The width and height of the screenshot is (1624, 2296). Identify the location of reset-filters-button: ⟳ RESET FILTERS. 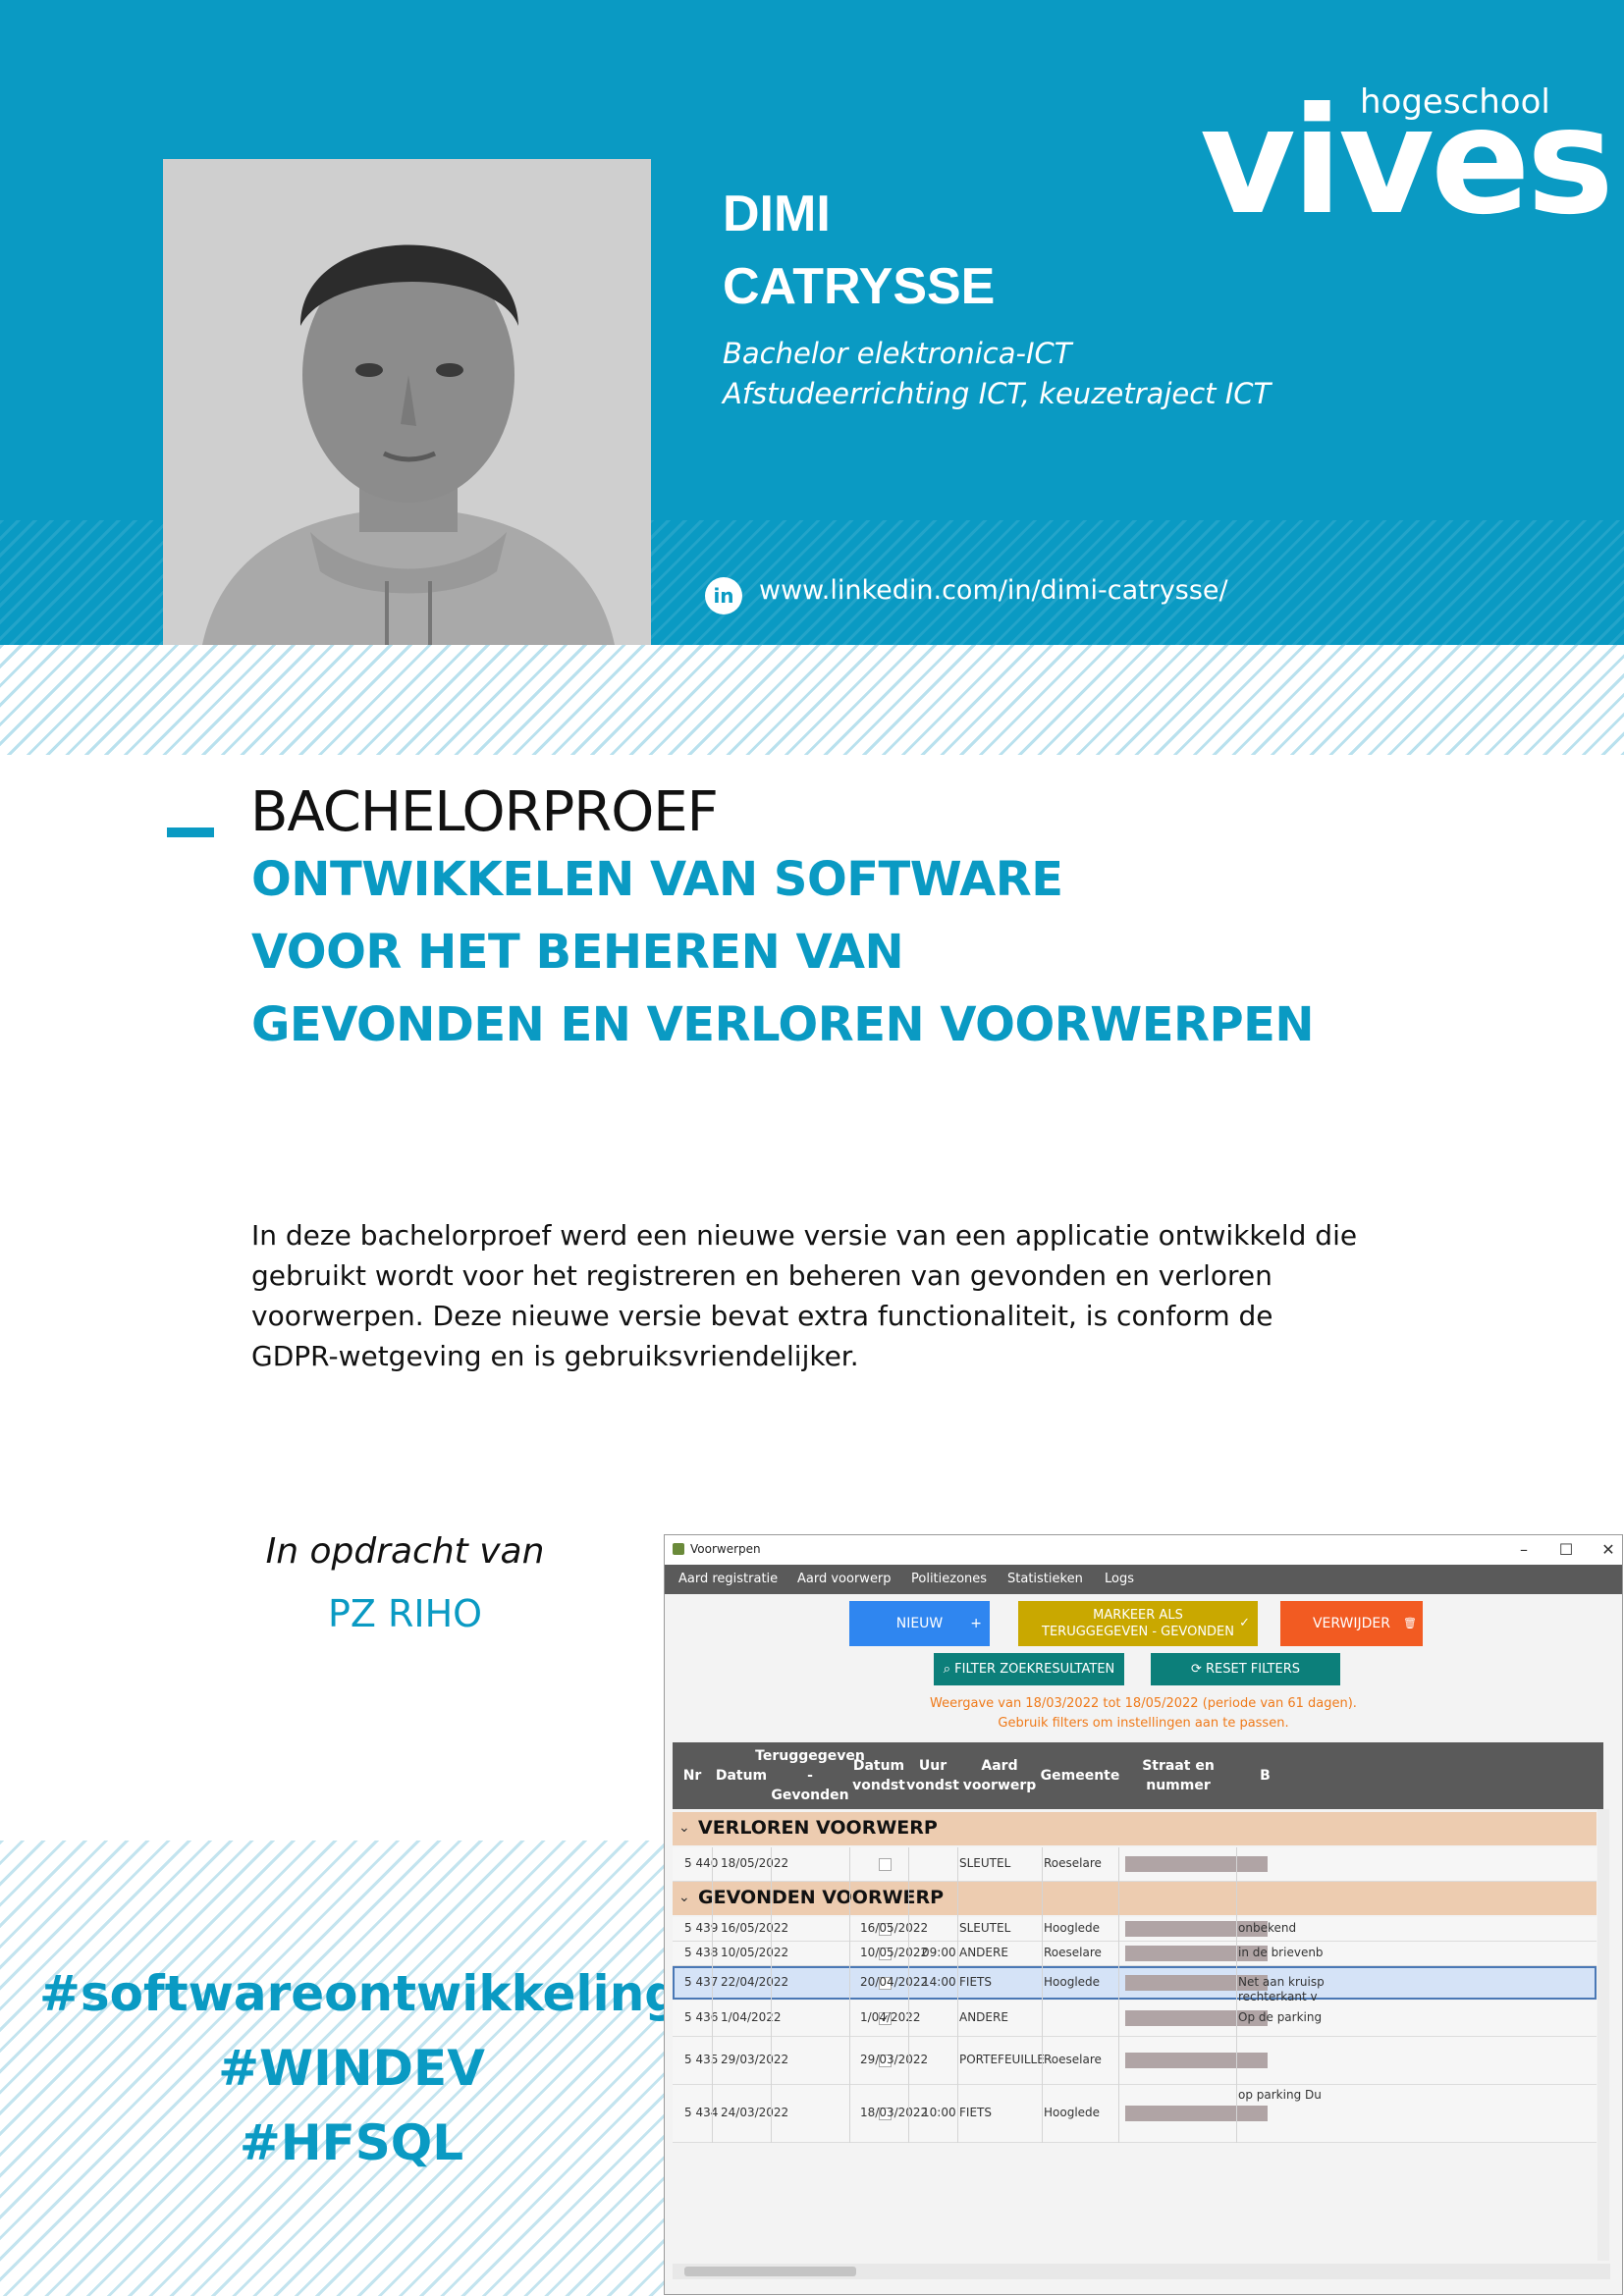
(1245, 1669).